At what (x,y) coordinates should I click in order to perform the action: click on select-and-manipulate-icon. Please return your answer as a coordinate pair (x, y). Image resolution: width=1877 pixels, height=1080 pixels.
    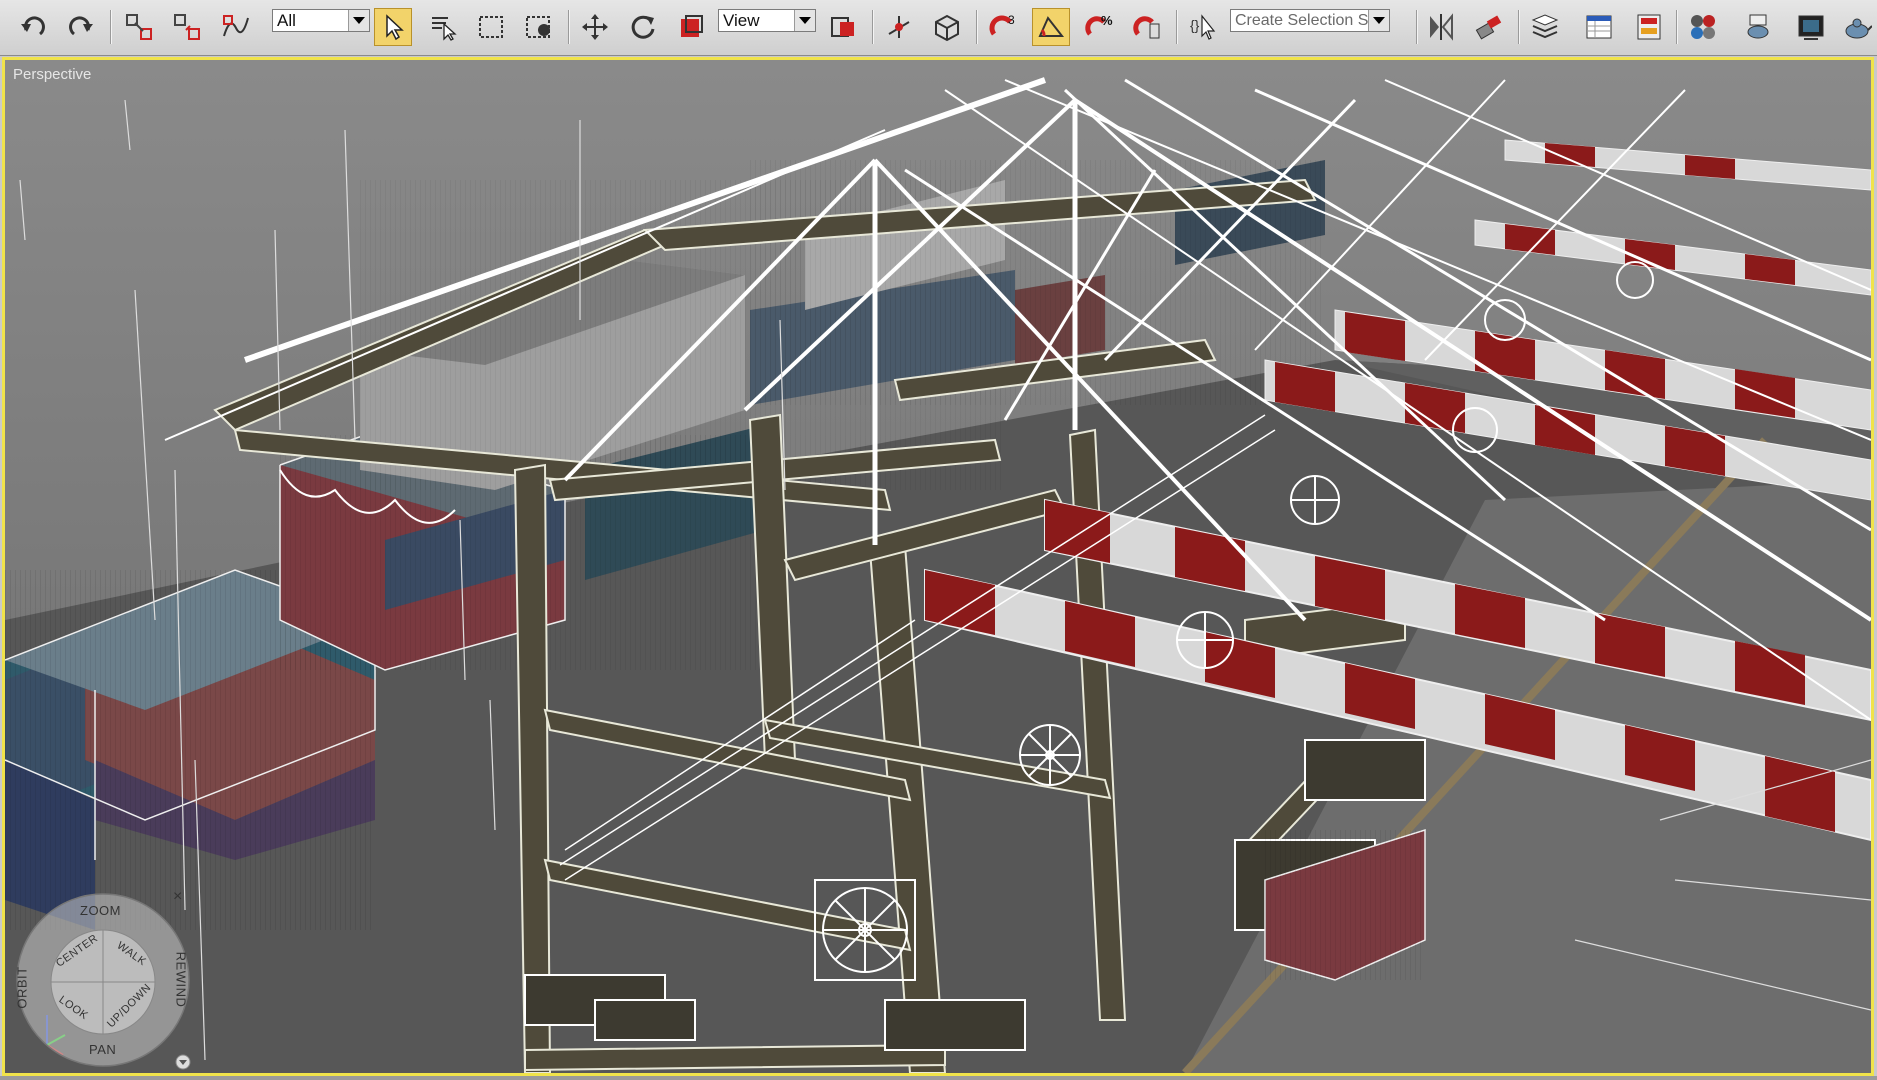
    Looking at the image, I should click on (899, 27).